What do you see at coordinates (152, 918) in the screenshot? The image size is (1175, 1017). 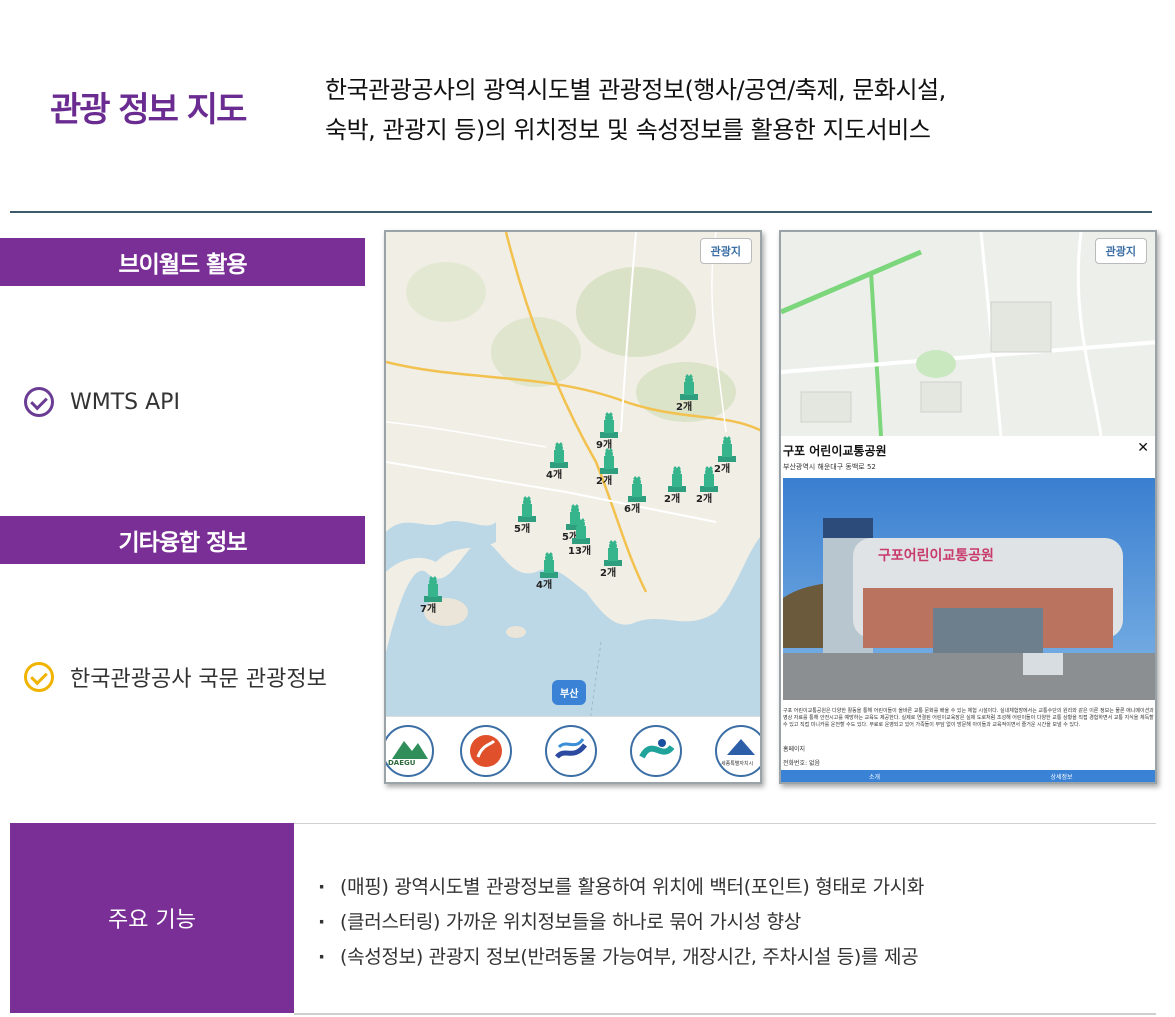 I see `table-head: 주요 기능` at bounding box center [152, 918].